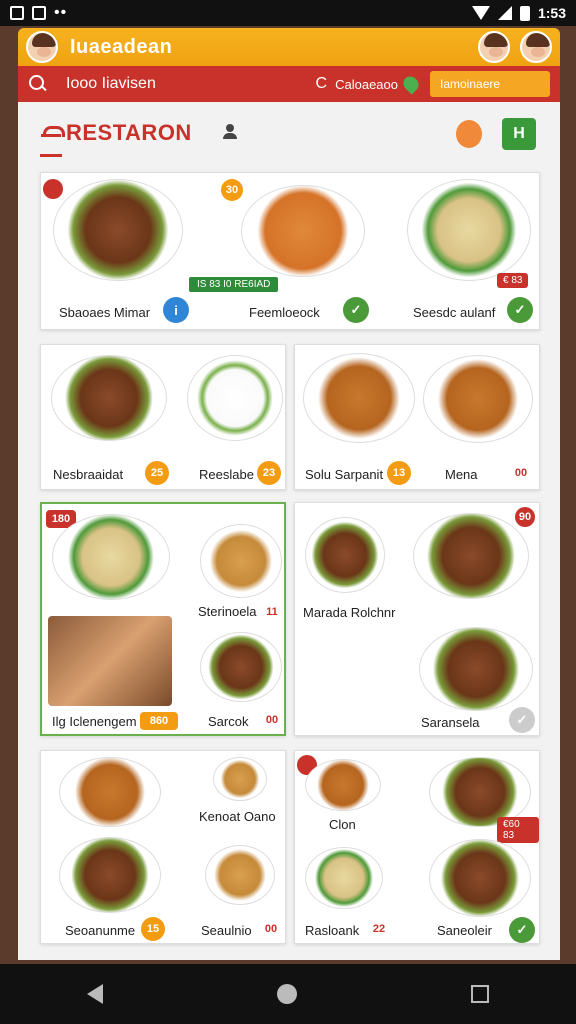 The height and width of the screenshot is (1024, 576). Describe the element at coordinates (227, 611) in the screenshot. I see `dish-label: Sterinoela` at that location.